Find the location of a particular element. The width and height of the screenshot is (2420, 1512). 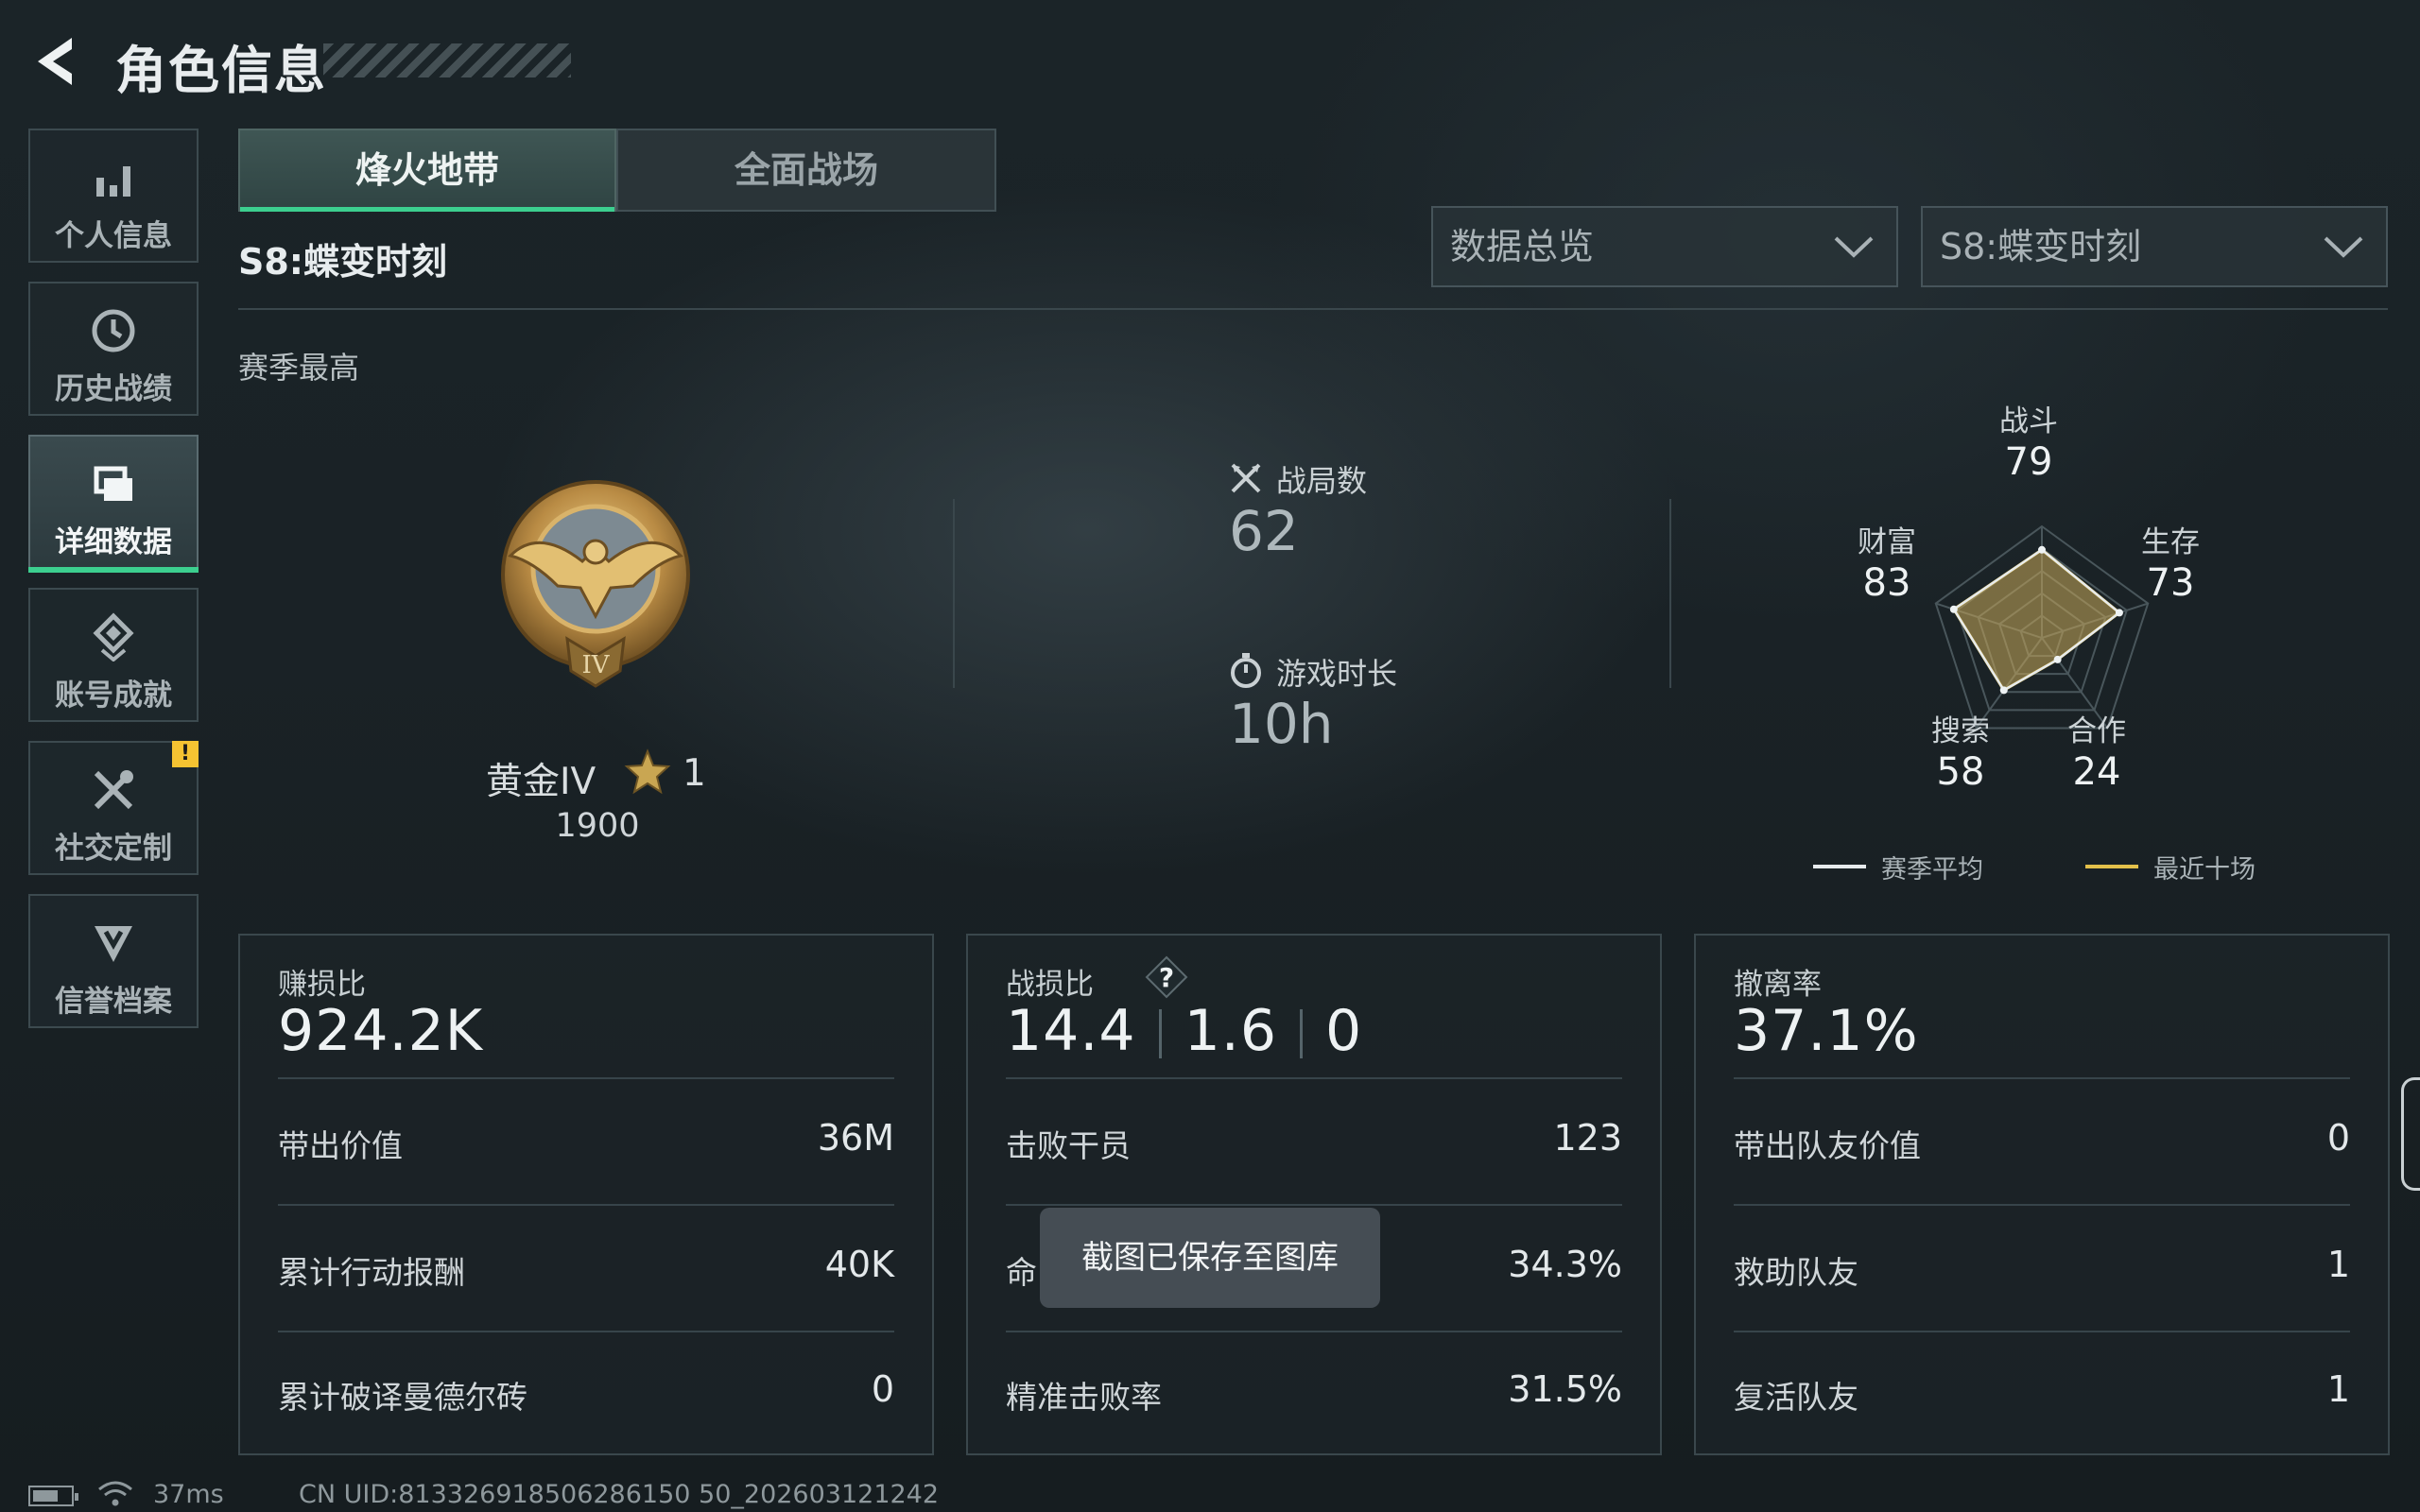

radar-label-combat: 战斗 is located at coordinates (2028, 421).